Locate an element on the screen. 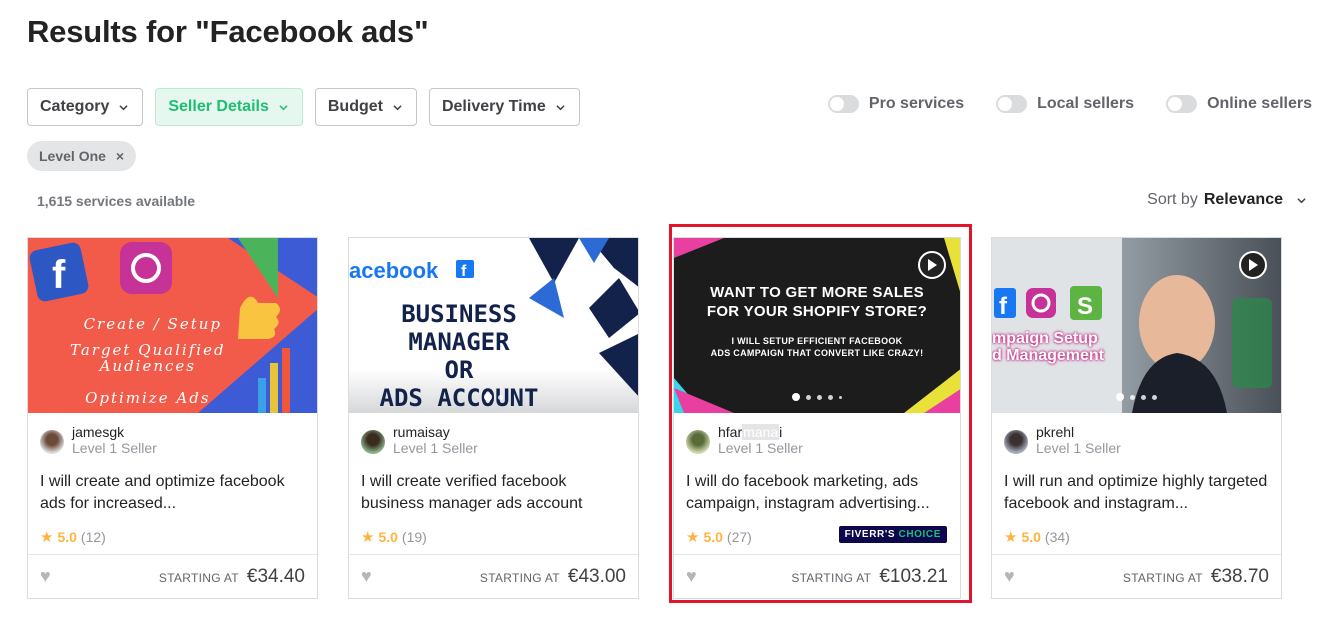  rating: ★ 5.0 (34) is located at coordinates (1037, 537).